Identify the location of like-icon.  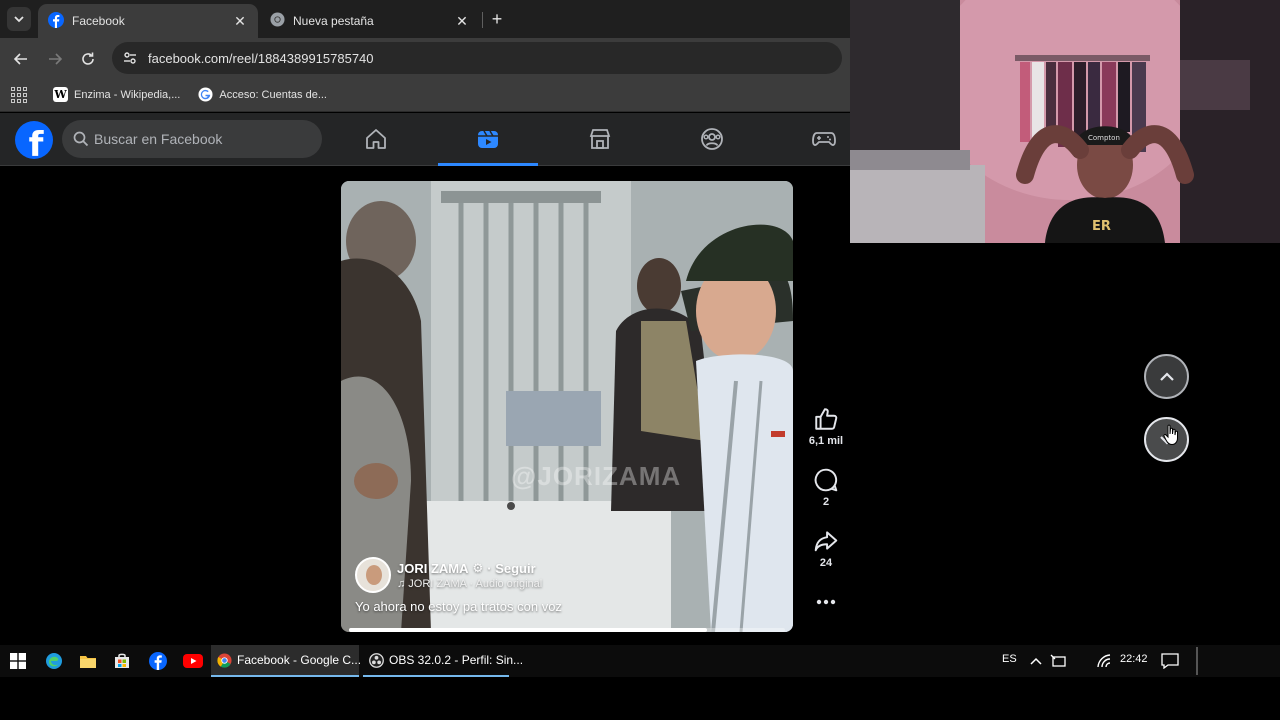
(826, 419).